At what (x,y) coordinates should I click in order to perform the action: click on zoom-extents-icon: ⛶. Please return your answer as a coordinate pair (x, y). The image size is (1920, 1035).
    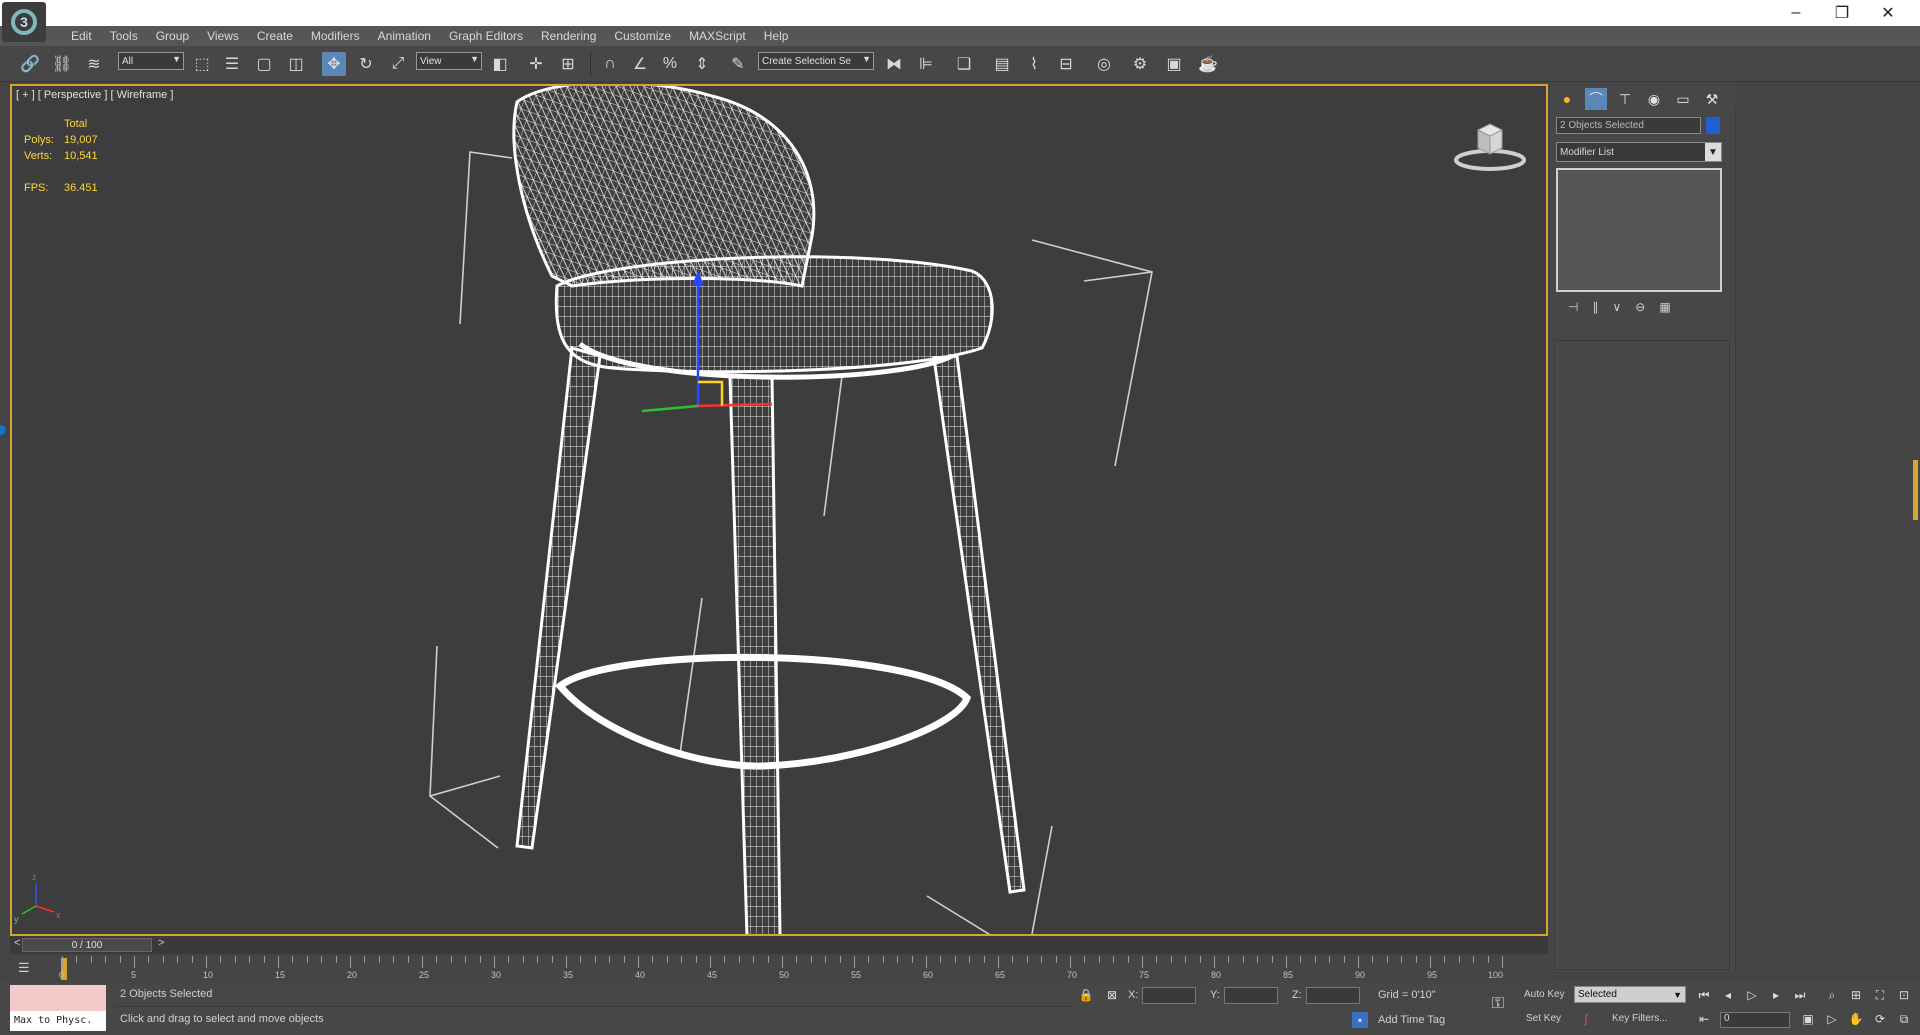
    Looking at the image, I should click on (1880, 995).